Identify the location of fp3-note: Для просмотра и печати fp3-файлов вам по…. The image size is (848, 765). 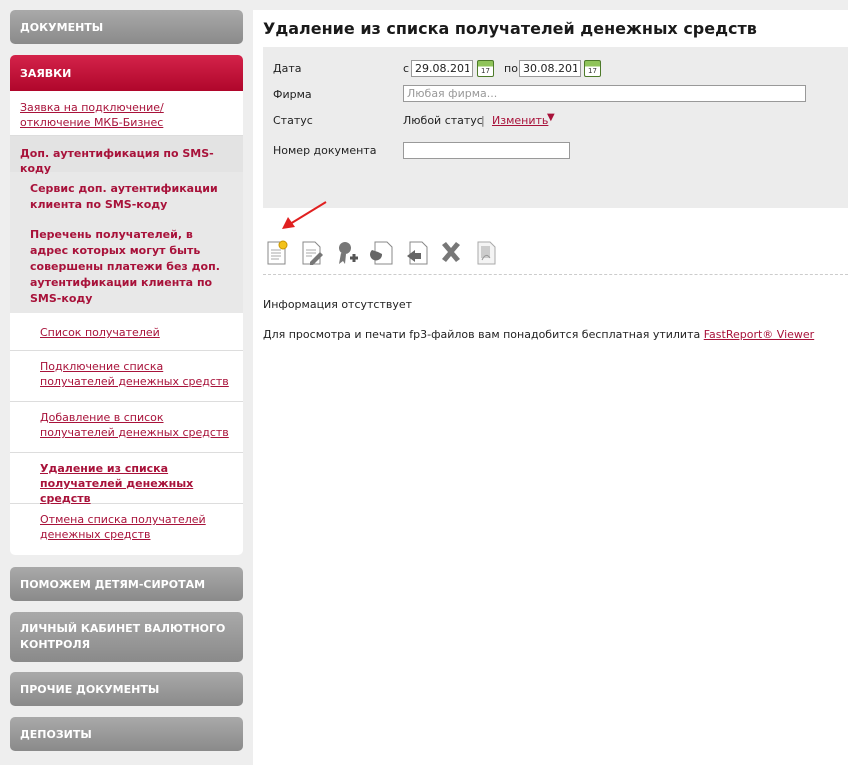
(538, 334).